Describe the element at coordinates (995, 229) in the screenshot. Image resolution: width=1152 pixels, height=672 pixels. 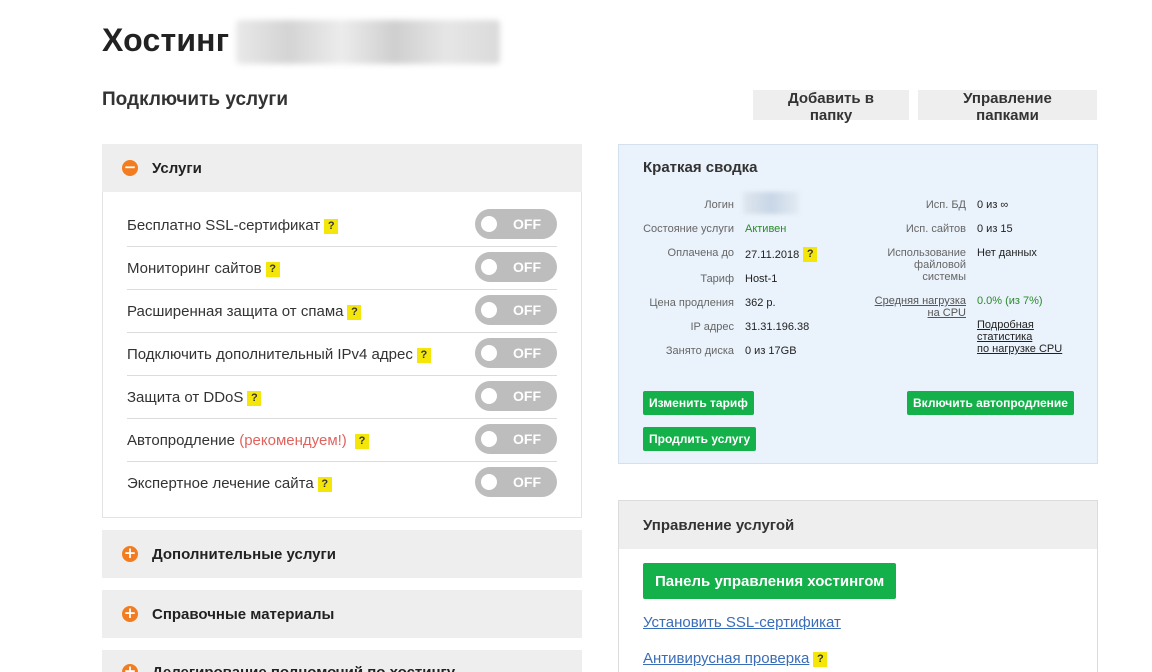
I see `sites-usage-value: 0 из 15` at that location.